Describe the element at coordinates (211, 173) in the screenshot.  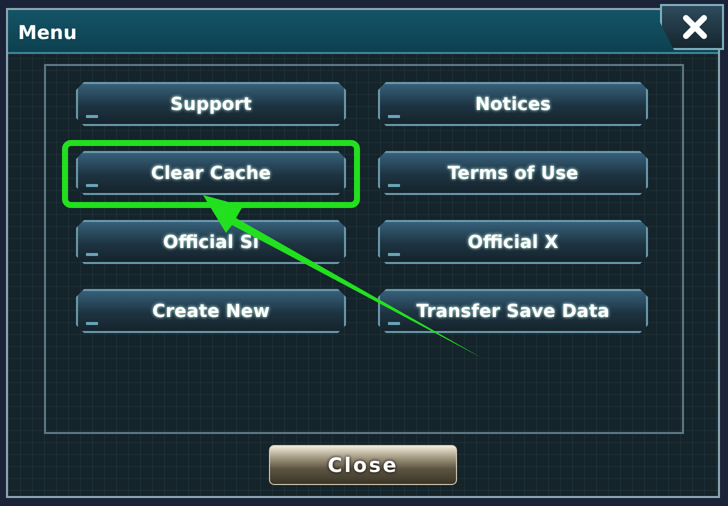
I see `menu-button: Clear Cache` at that location.